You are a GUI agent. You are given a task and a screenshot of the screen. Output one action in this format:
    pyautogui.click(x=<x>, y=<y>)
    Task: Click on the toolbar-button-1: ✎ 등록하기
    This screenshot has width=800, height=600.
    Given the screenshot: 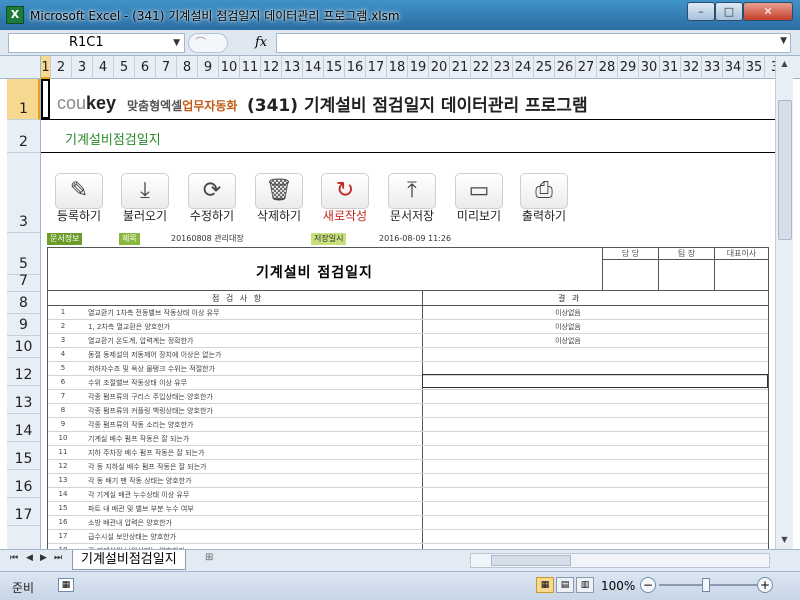 What is the action you would take?
    pyautogui.click(x=79, y=198)
    